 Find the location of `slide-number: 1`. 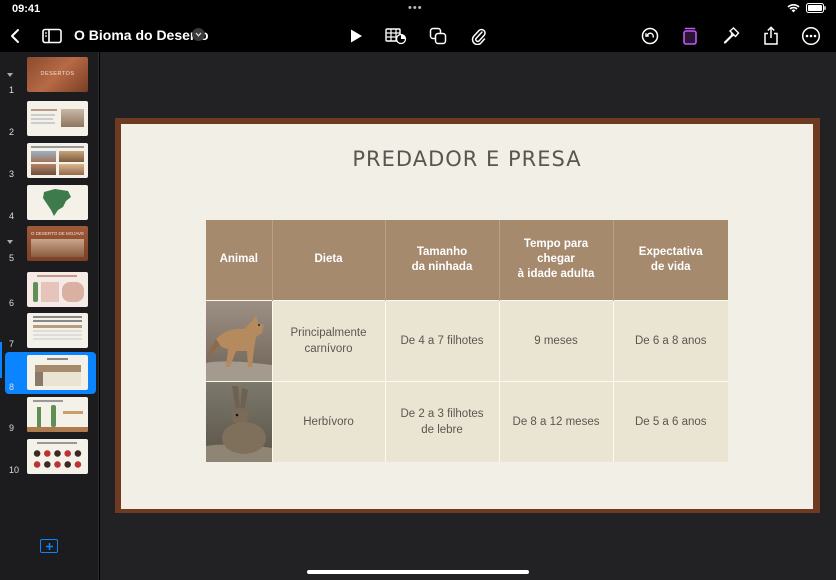

slide-number: 1 is located at coordinates (12, 90).